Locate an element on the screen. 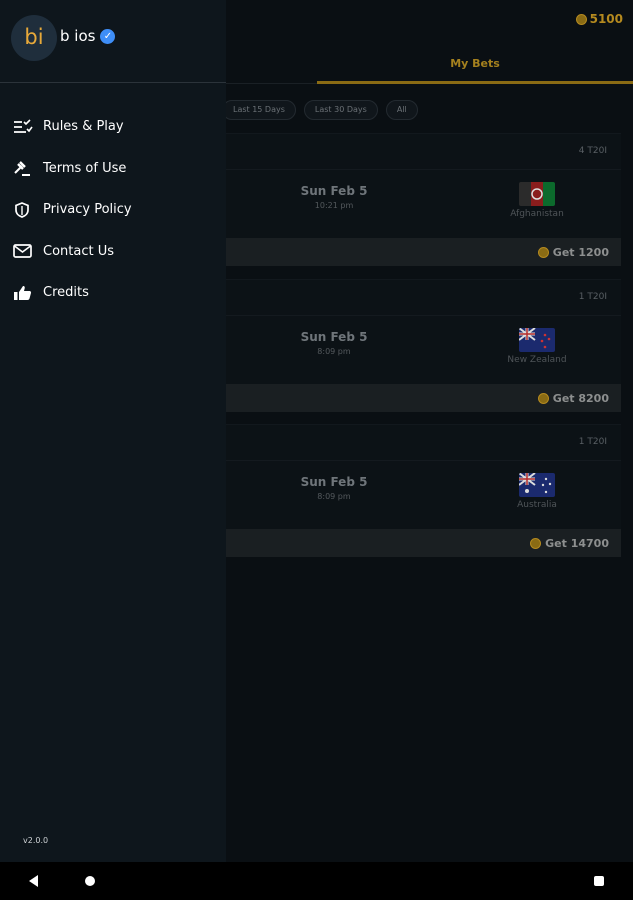  menu-item-label: Rules & Play is located at coordinates (83, 127).